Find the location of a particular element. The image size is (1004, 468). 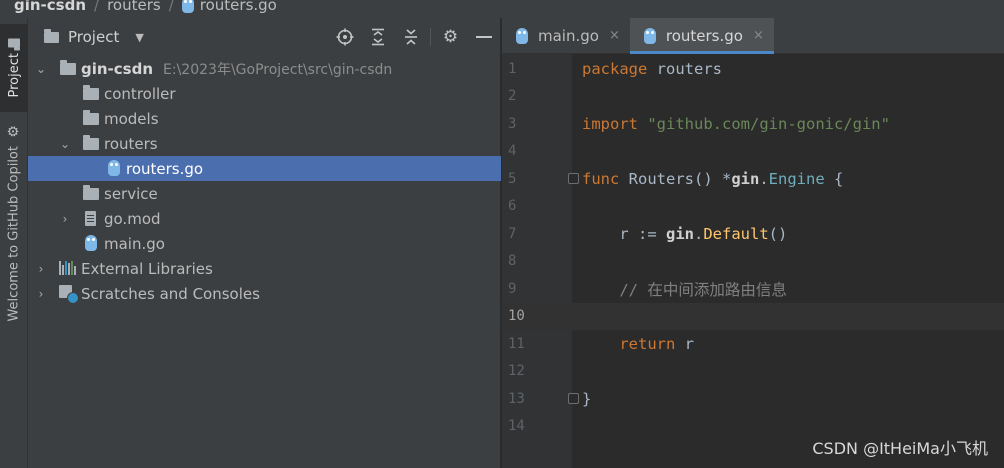

tree-item-label: gin-csdn is located at coordinates (117, 68).